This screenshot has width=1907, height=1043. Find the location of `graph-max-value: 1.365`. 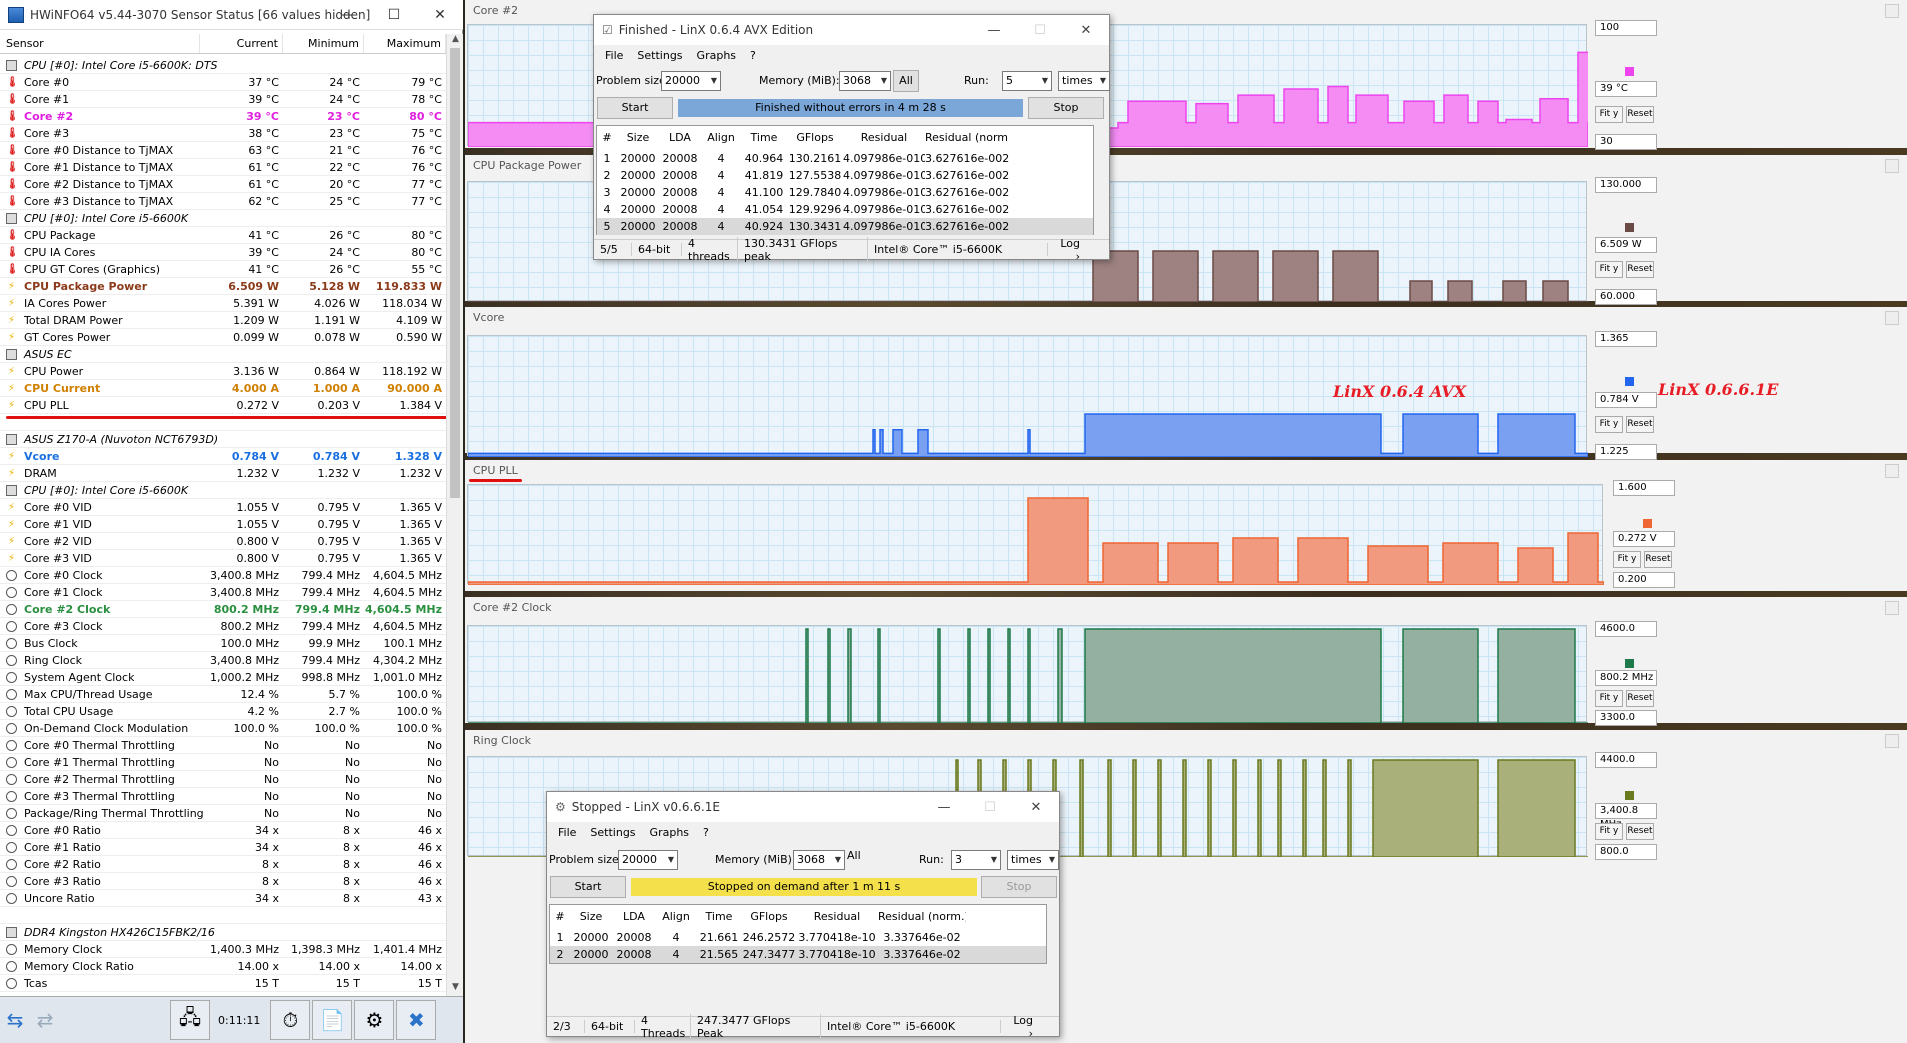

graph-max-value: 1.365 is located at coordinates (1626, 339).